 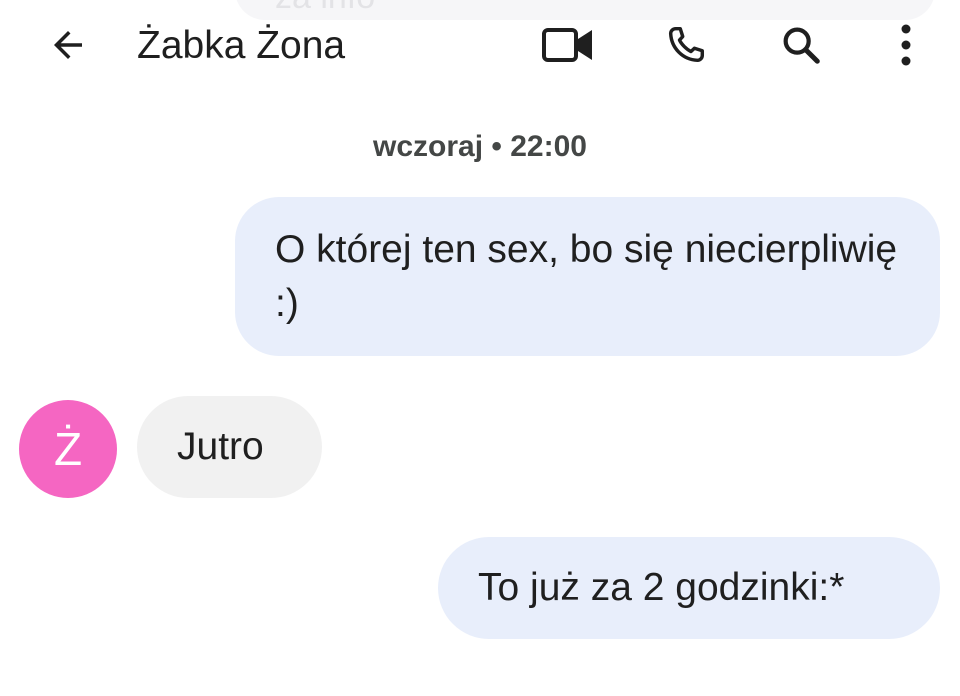 I want to click on voice-call-button, so click(x=686, y=45).